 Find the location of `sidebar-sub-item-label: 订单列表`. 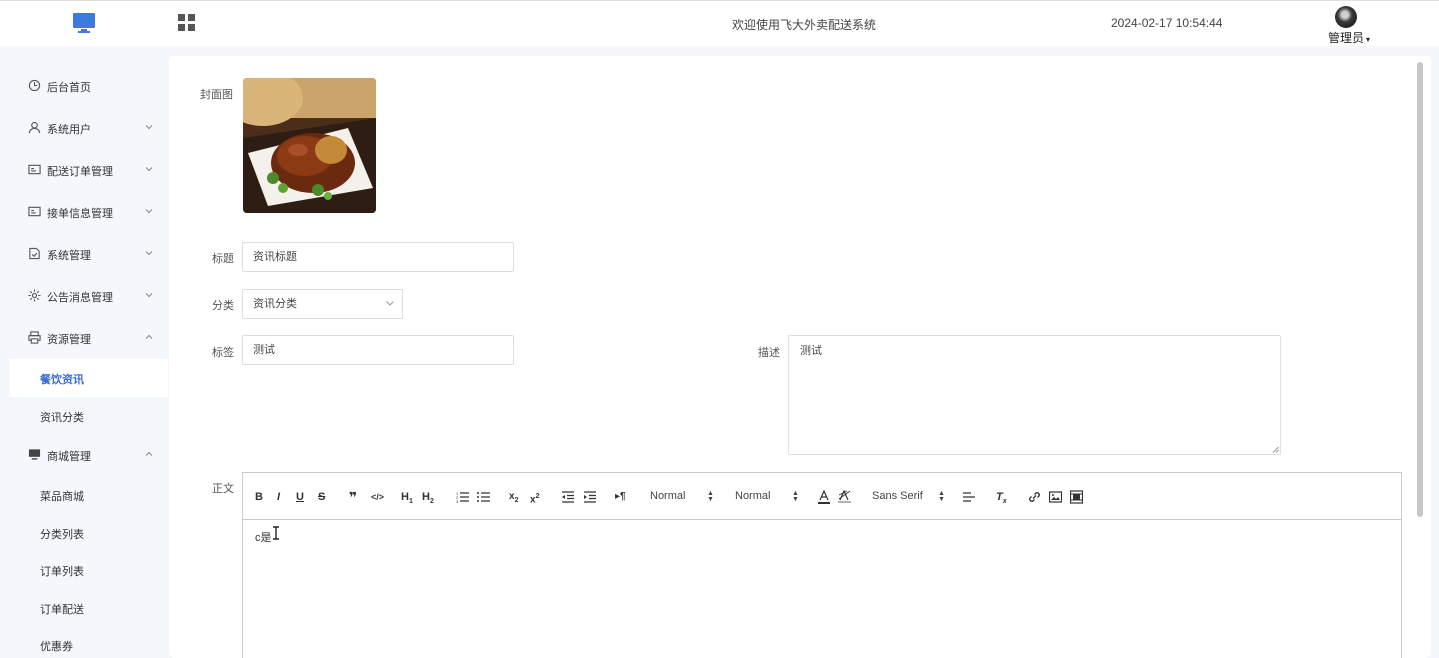

sidebar-sub-item-label: 订单列表 is located at coordinates (62, 572).